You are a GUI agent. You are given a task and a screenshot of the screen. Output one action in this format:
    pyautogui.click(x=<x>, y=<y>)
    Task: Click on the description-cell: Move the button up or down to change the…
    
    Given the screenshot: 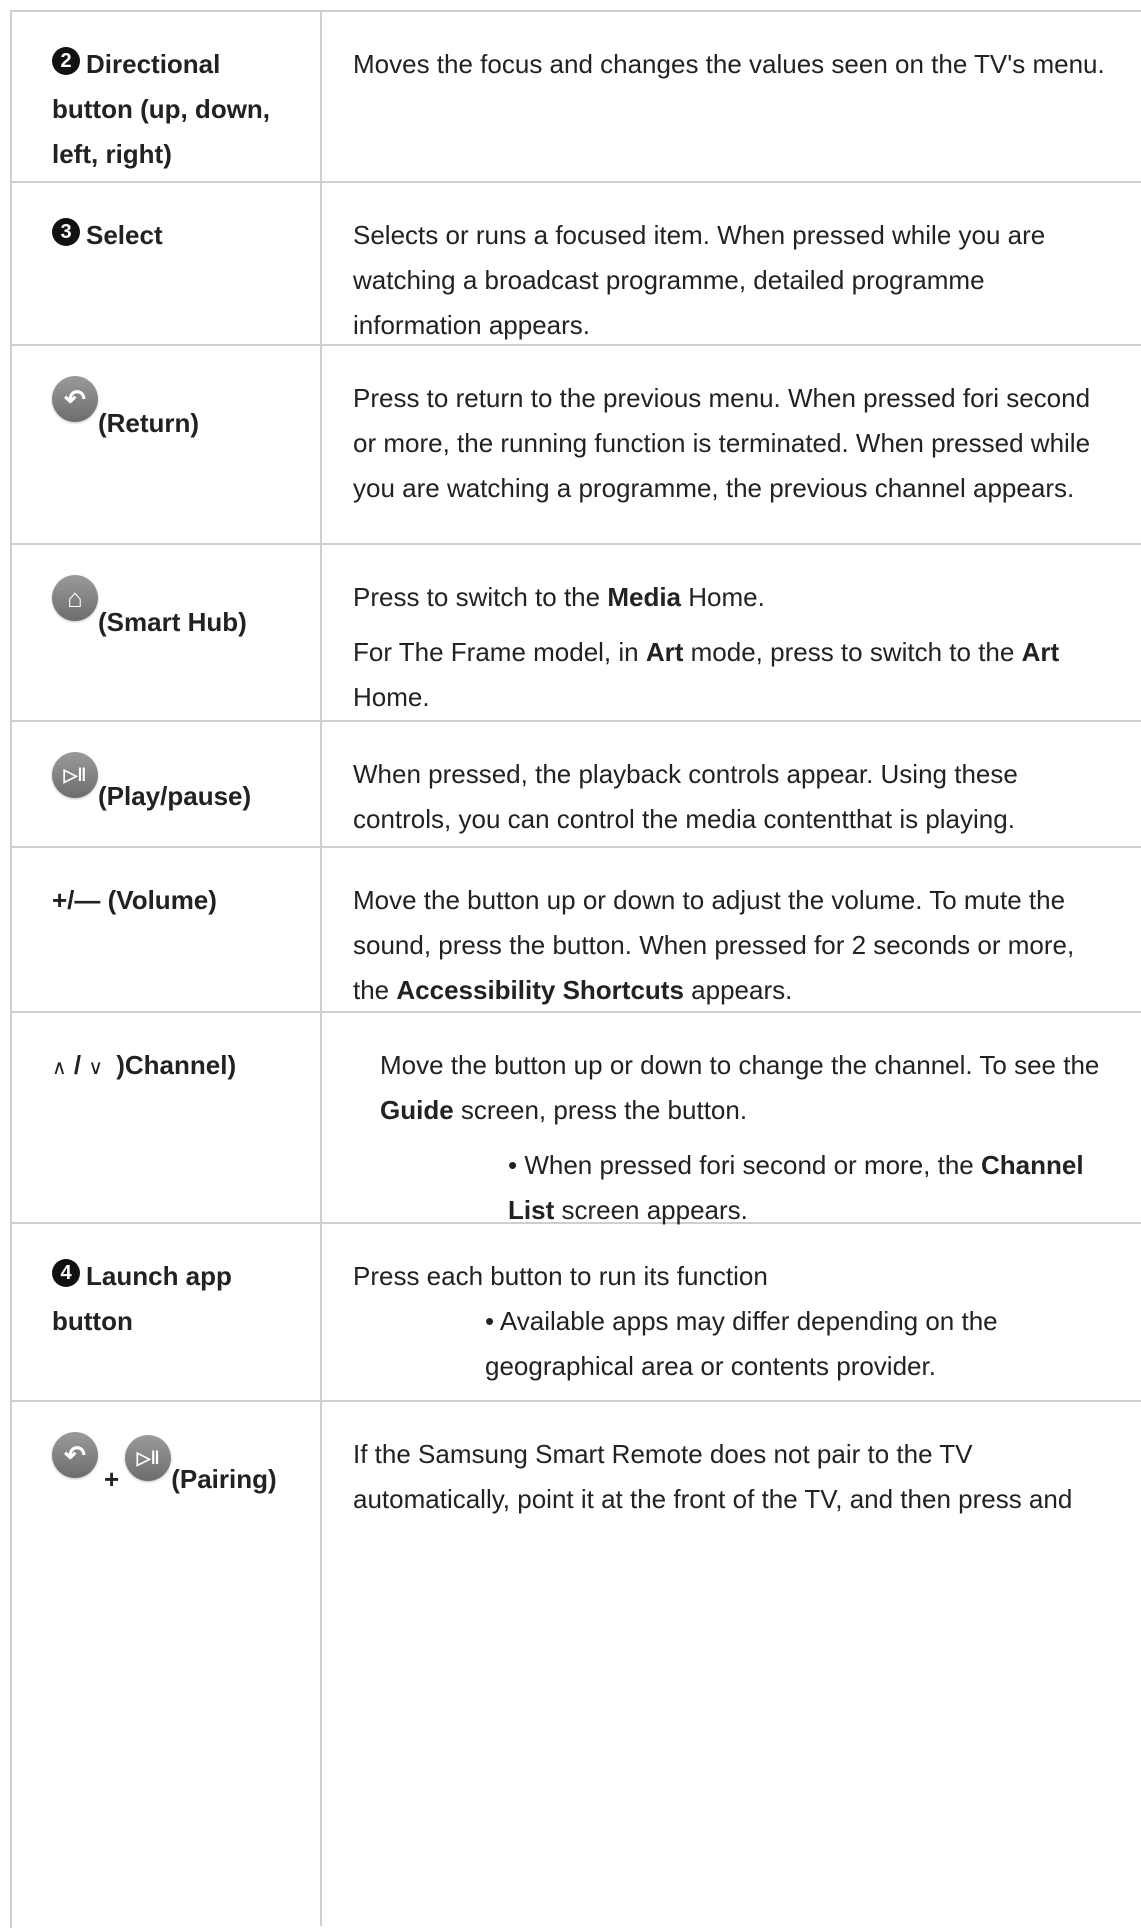 What is the action you would take?
    pyautogui.click(x=731, y=1119)
    